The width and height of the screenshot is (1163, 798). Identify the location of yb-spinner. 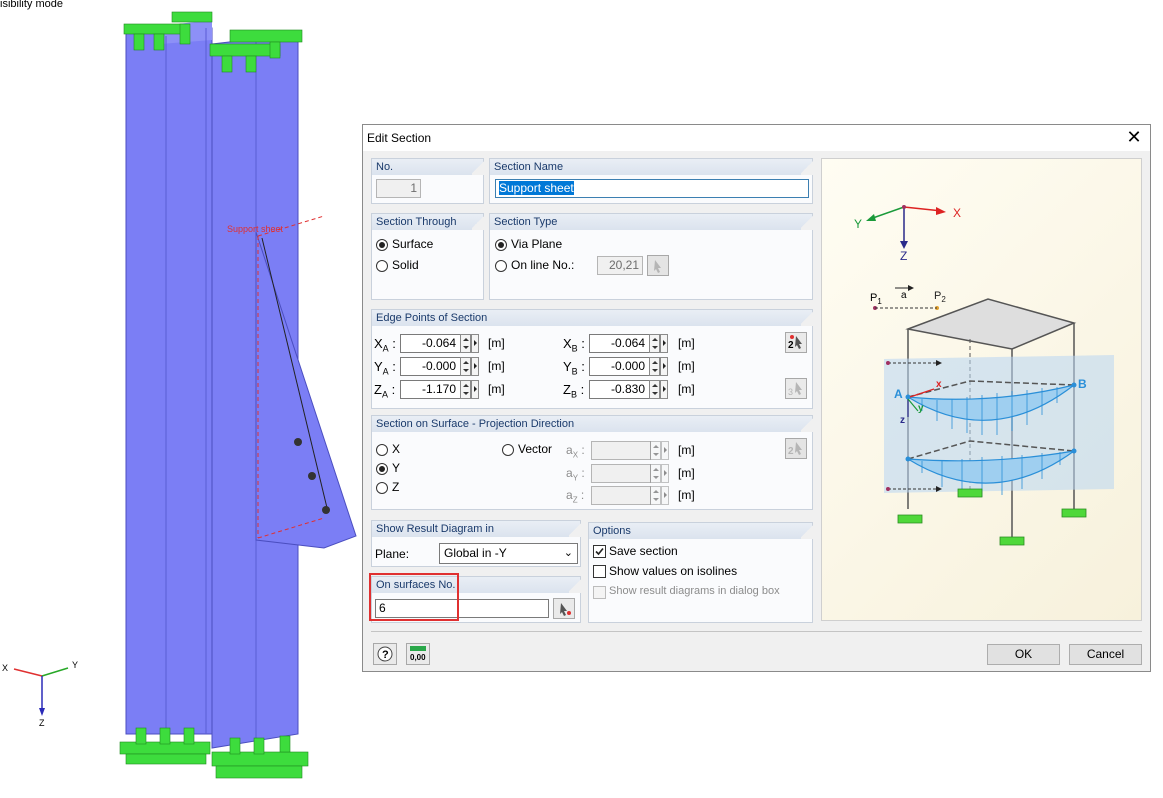
(654, 366).